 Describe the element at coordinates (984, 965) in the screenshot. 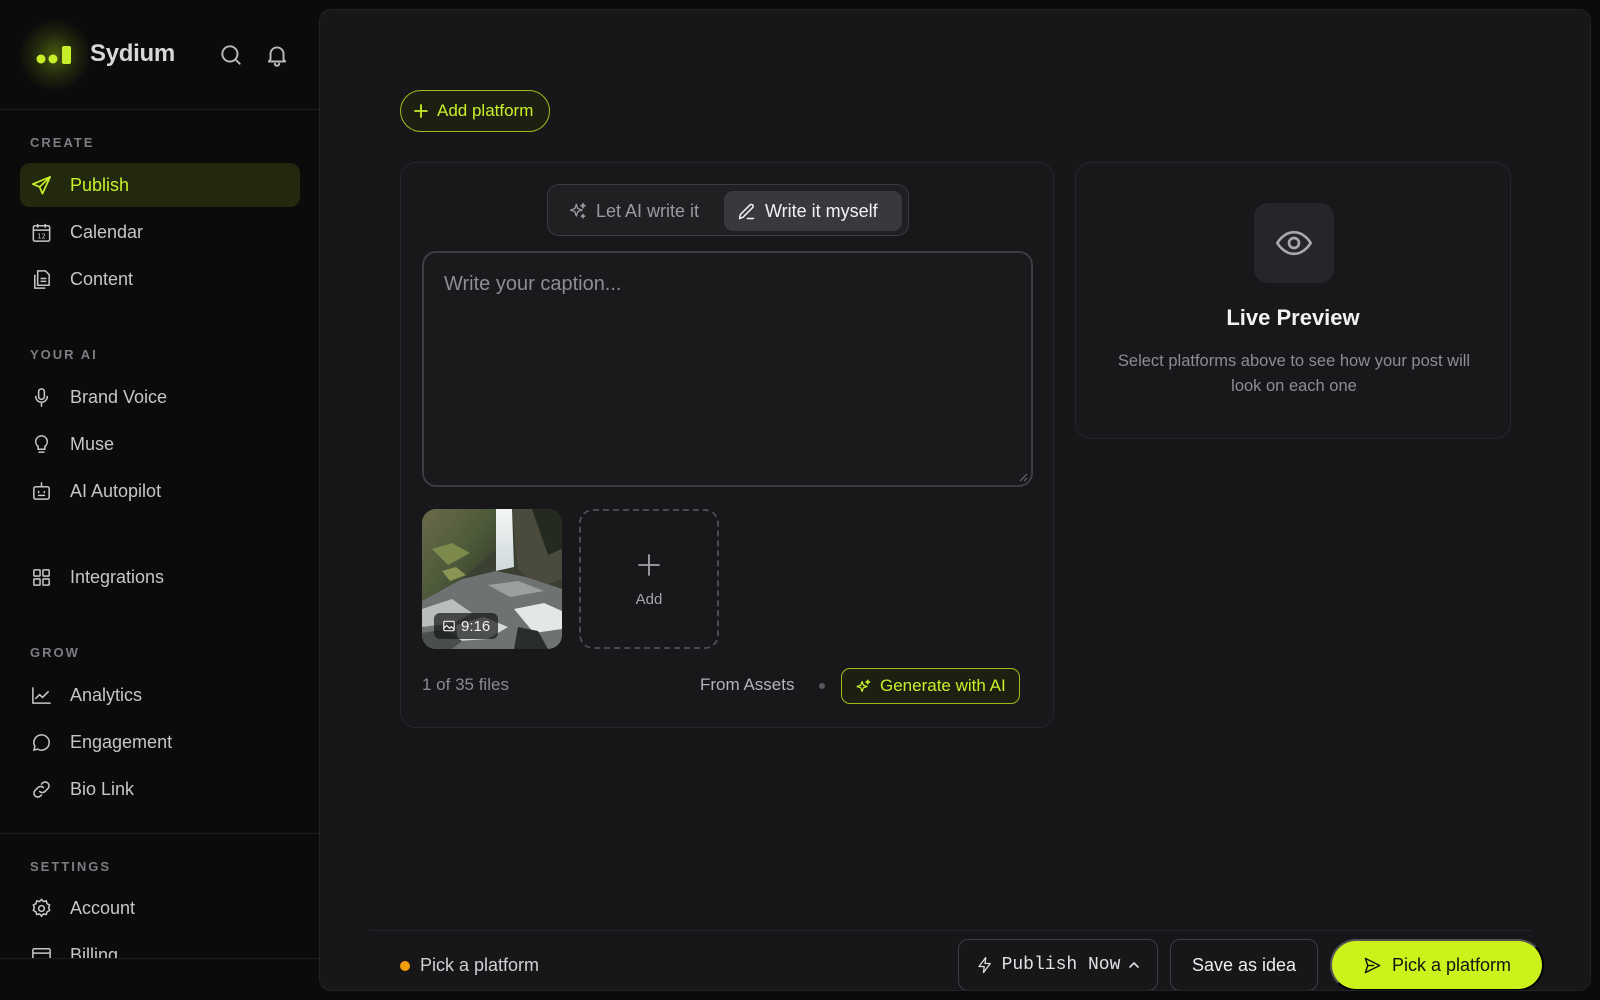

I see `lightning-icon` at that location.